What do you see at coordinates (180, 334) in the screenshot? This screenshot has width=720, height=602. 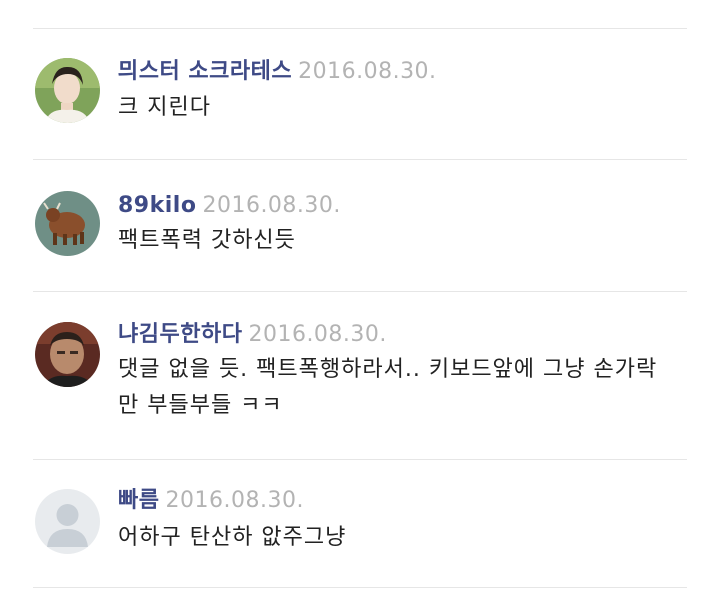 I see `author-name: 냐김두한하다` at bounding box center [180, 334].